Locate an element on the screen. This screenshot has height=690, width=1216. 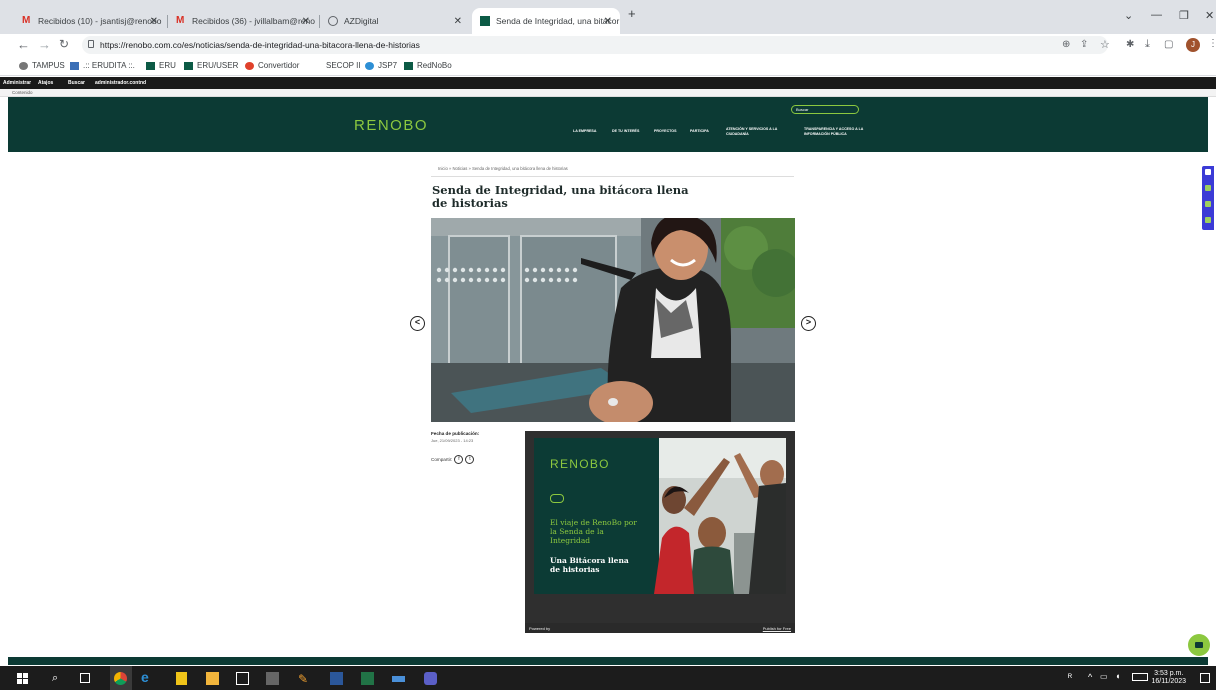
back-arrow-icon: ← is located at coordinates (23, 44).